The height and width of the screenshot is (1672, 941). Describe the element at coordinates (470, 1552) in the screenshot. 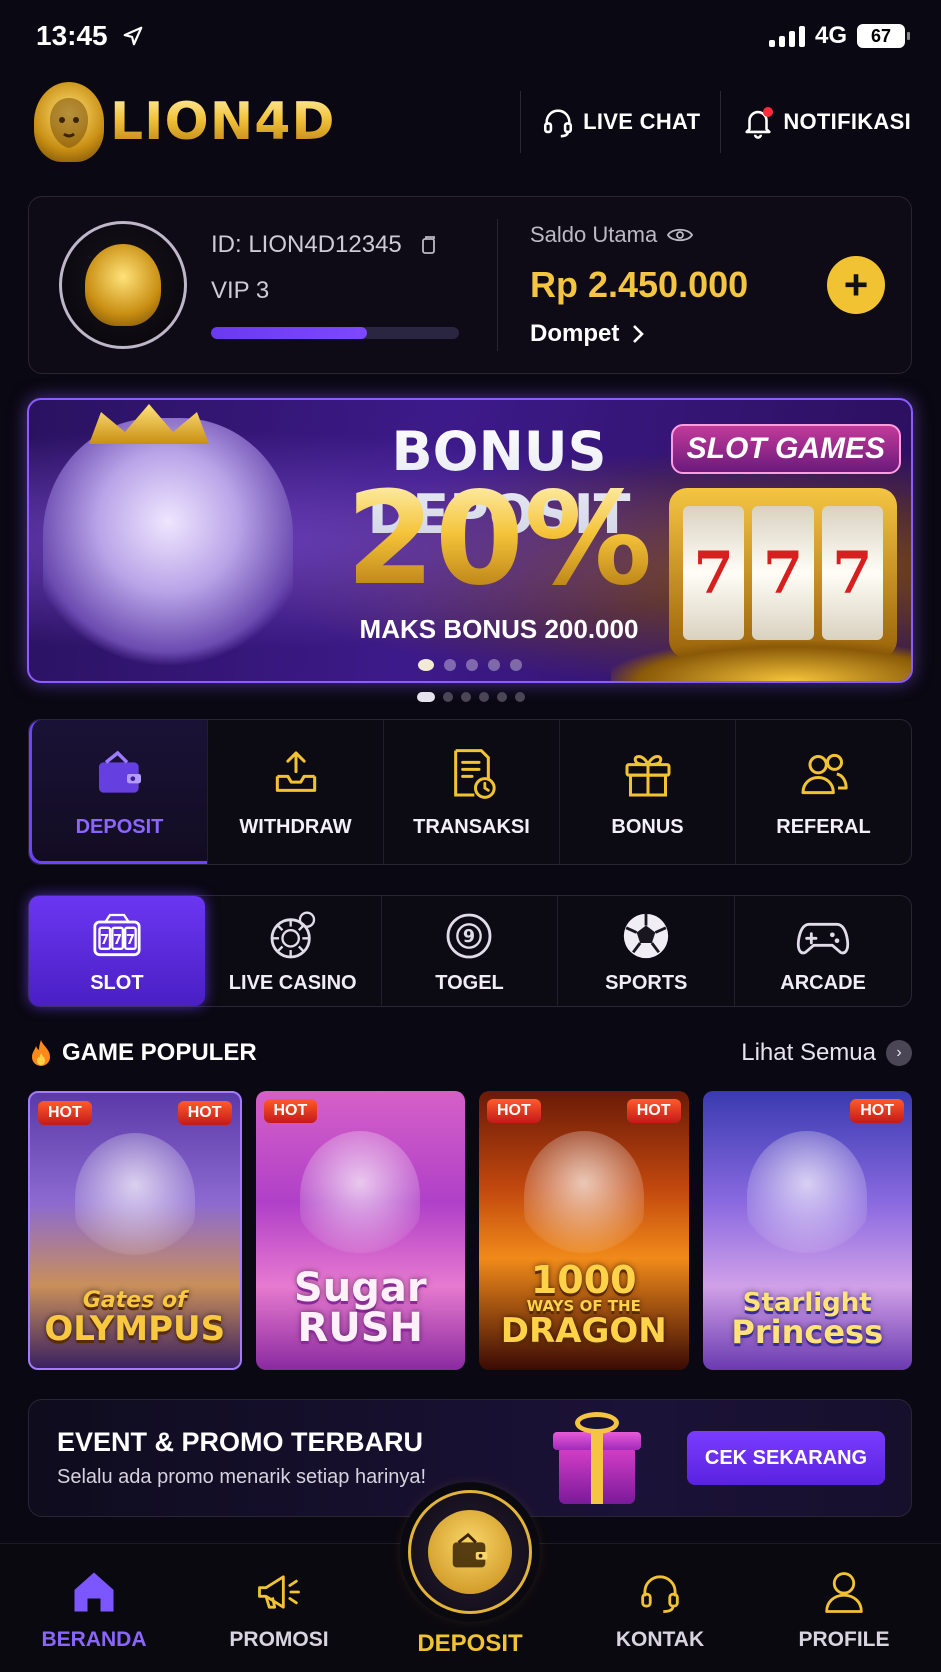

I see `deposit-fab` at that location.